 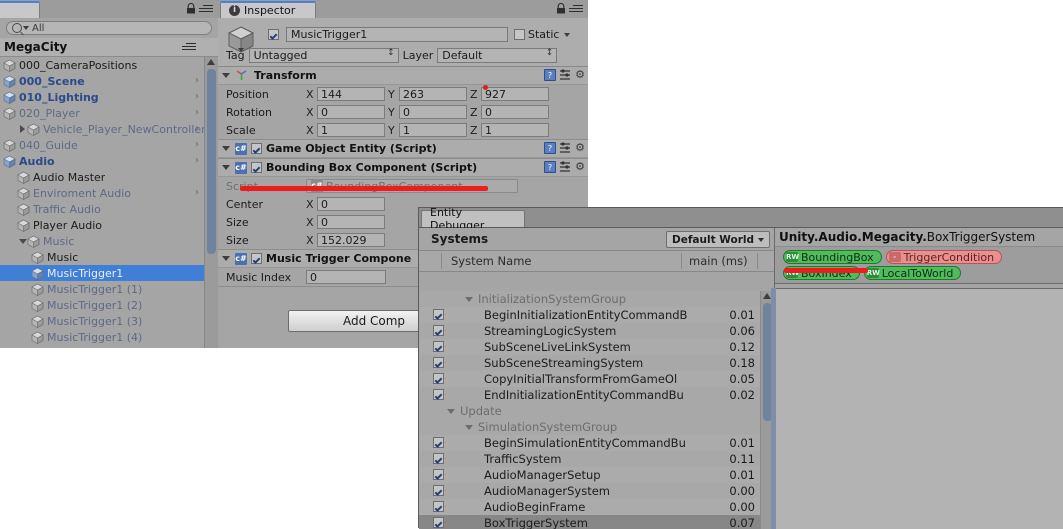 I want to click on static-toggle: Static, so click(x=542, y=34).